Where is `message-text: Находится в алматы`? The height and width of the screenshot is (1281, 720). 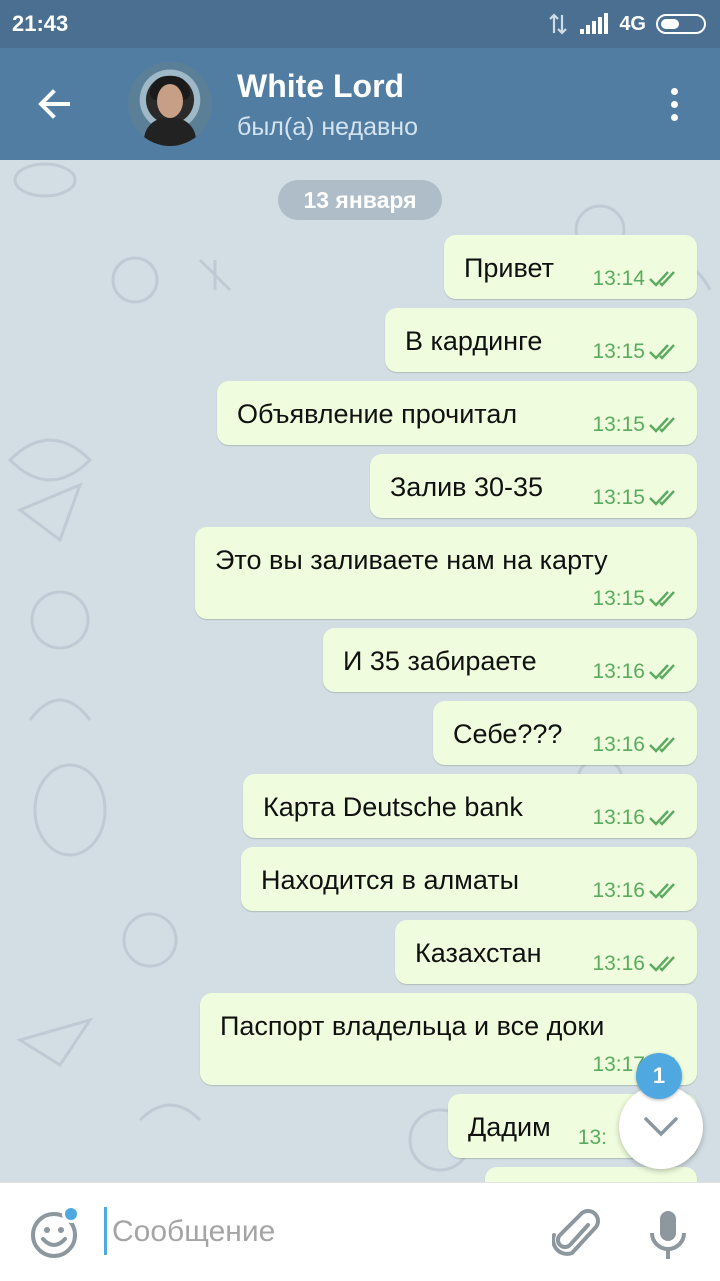
message-text: Находится в алматы is located at coordinates (390, 880).